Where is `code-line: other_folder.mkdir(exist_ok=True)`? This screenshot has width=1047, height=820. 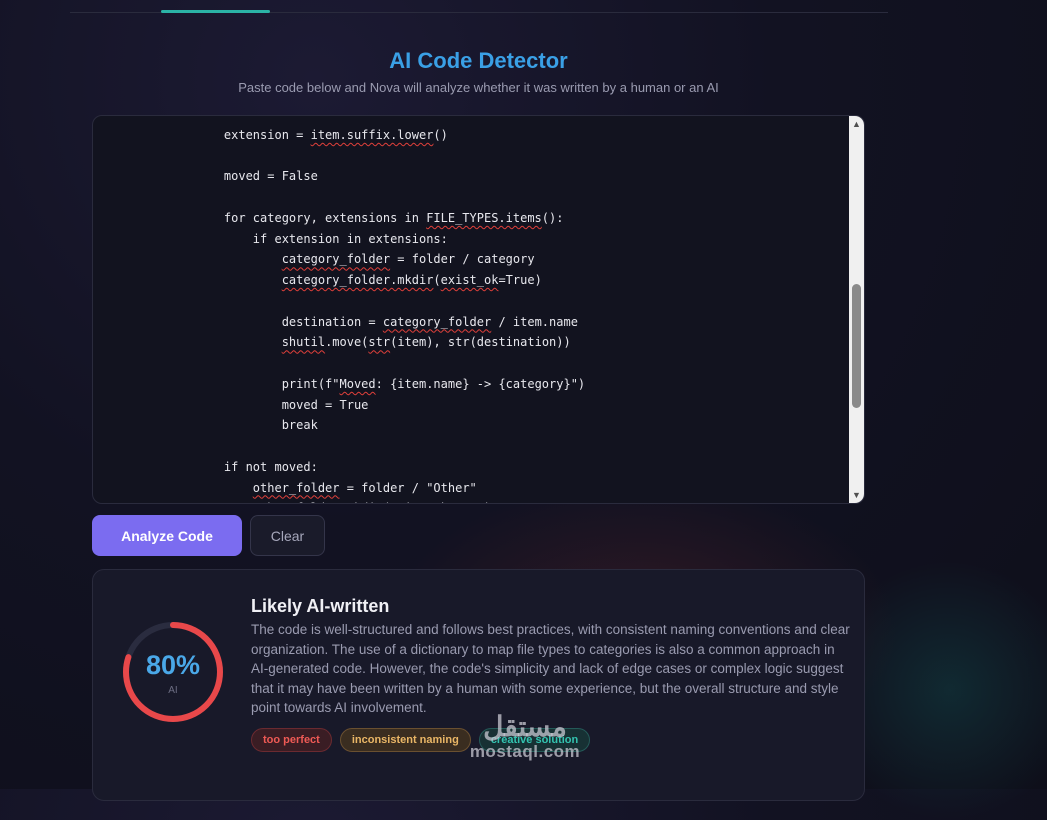 code-line: other_folder.mkdir(exist_ok=True) is located at coordinates (390, 500).